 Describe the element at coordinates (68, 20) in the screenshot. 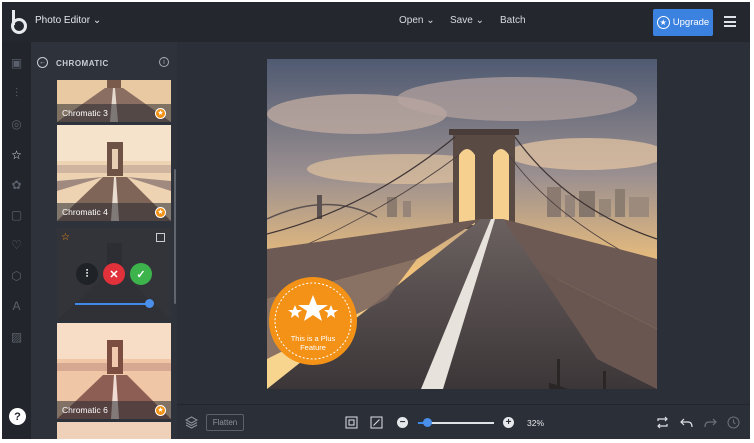

I see `app-menu-photo-editor: Photo Editor ⌄` at that location.